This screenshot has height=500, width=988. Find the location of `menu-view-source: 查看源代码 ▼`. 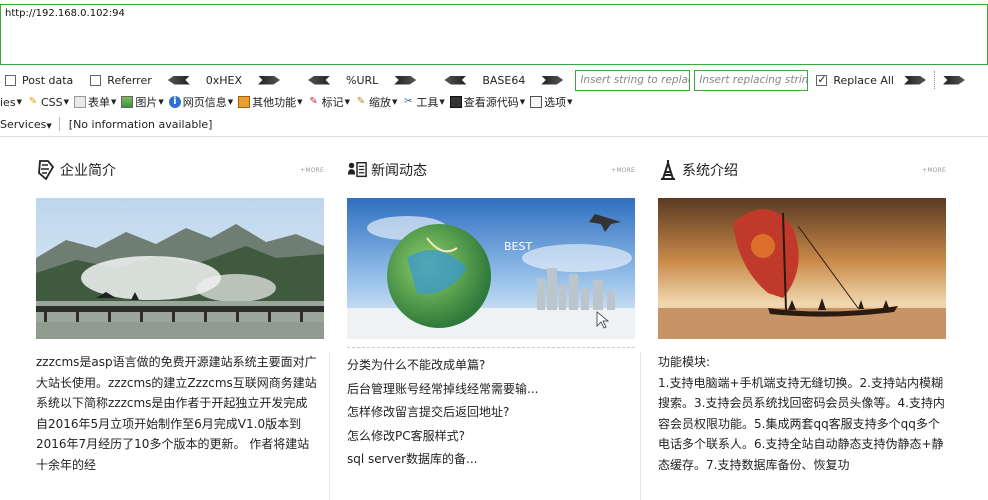

menu-view-source: 查看源代码 ▼ is located at coordinates (487, 102).